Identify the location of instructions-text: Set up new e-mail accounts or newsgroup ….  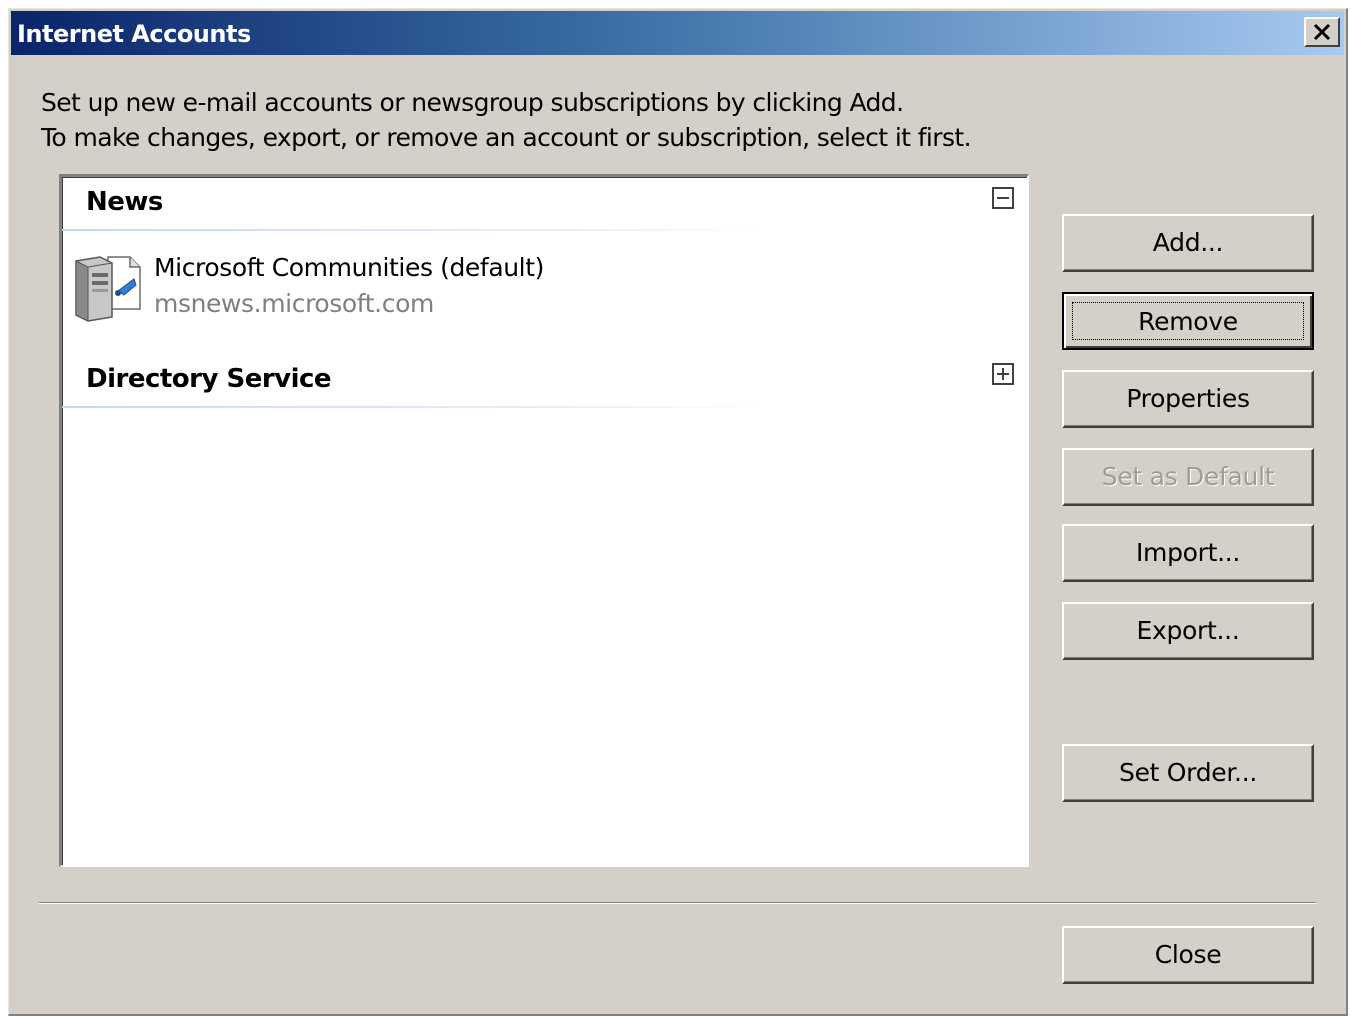
(506, 120).